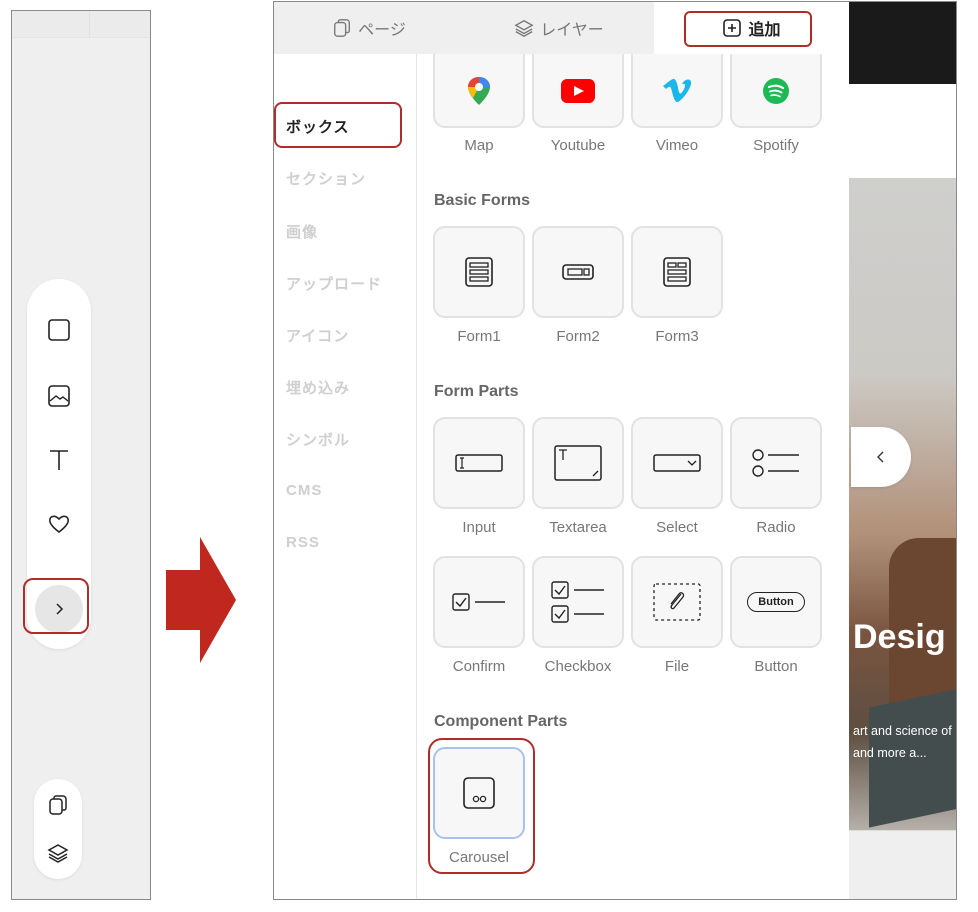 Image resolution: width=978 pixels, height=912 pixels. What do you see at coordinates (677, 527) in the screenshot?
I see `select-label: Select` at bounding box center [677, 527].